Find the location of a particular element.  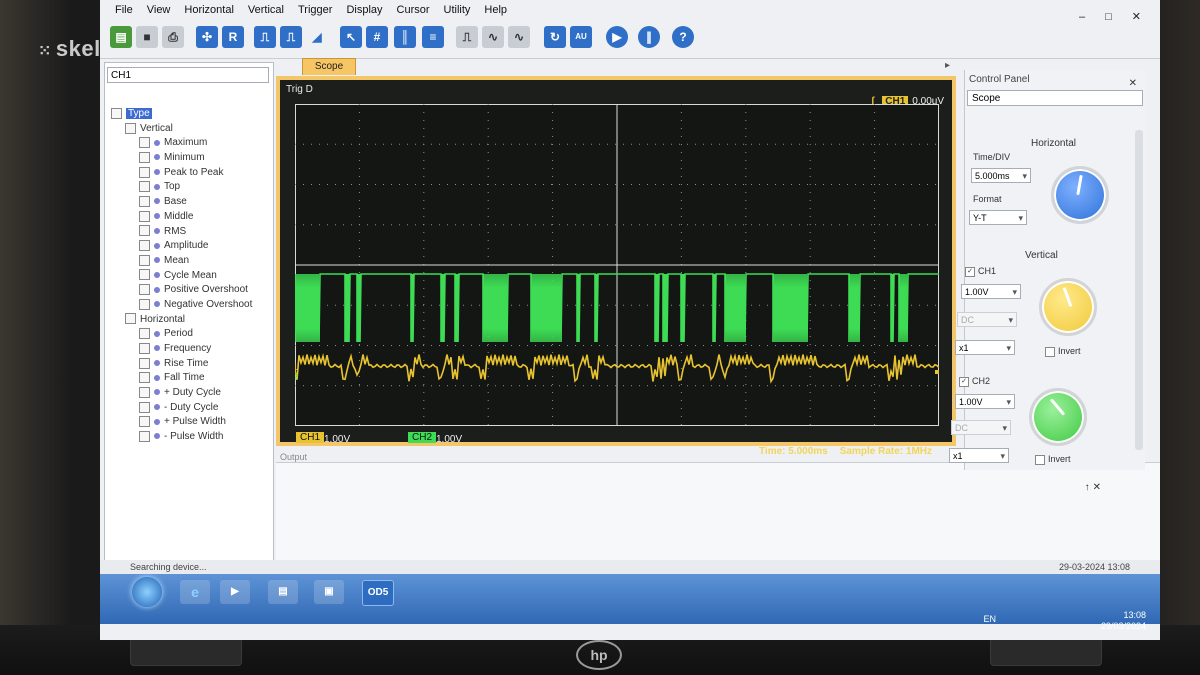

language-indicator: EN is located at coordinates (989, 619).